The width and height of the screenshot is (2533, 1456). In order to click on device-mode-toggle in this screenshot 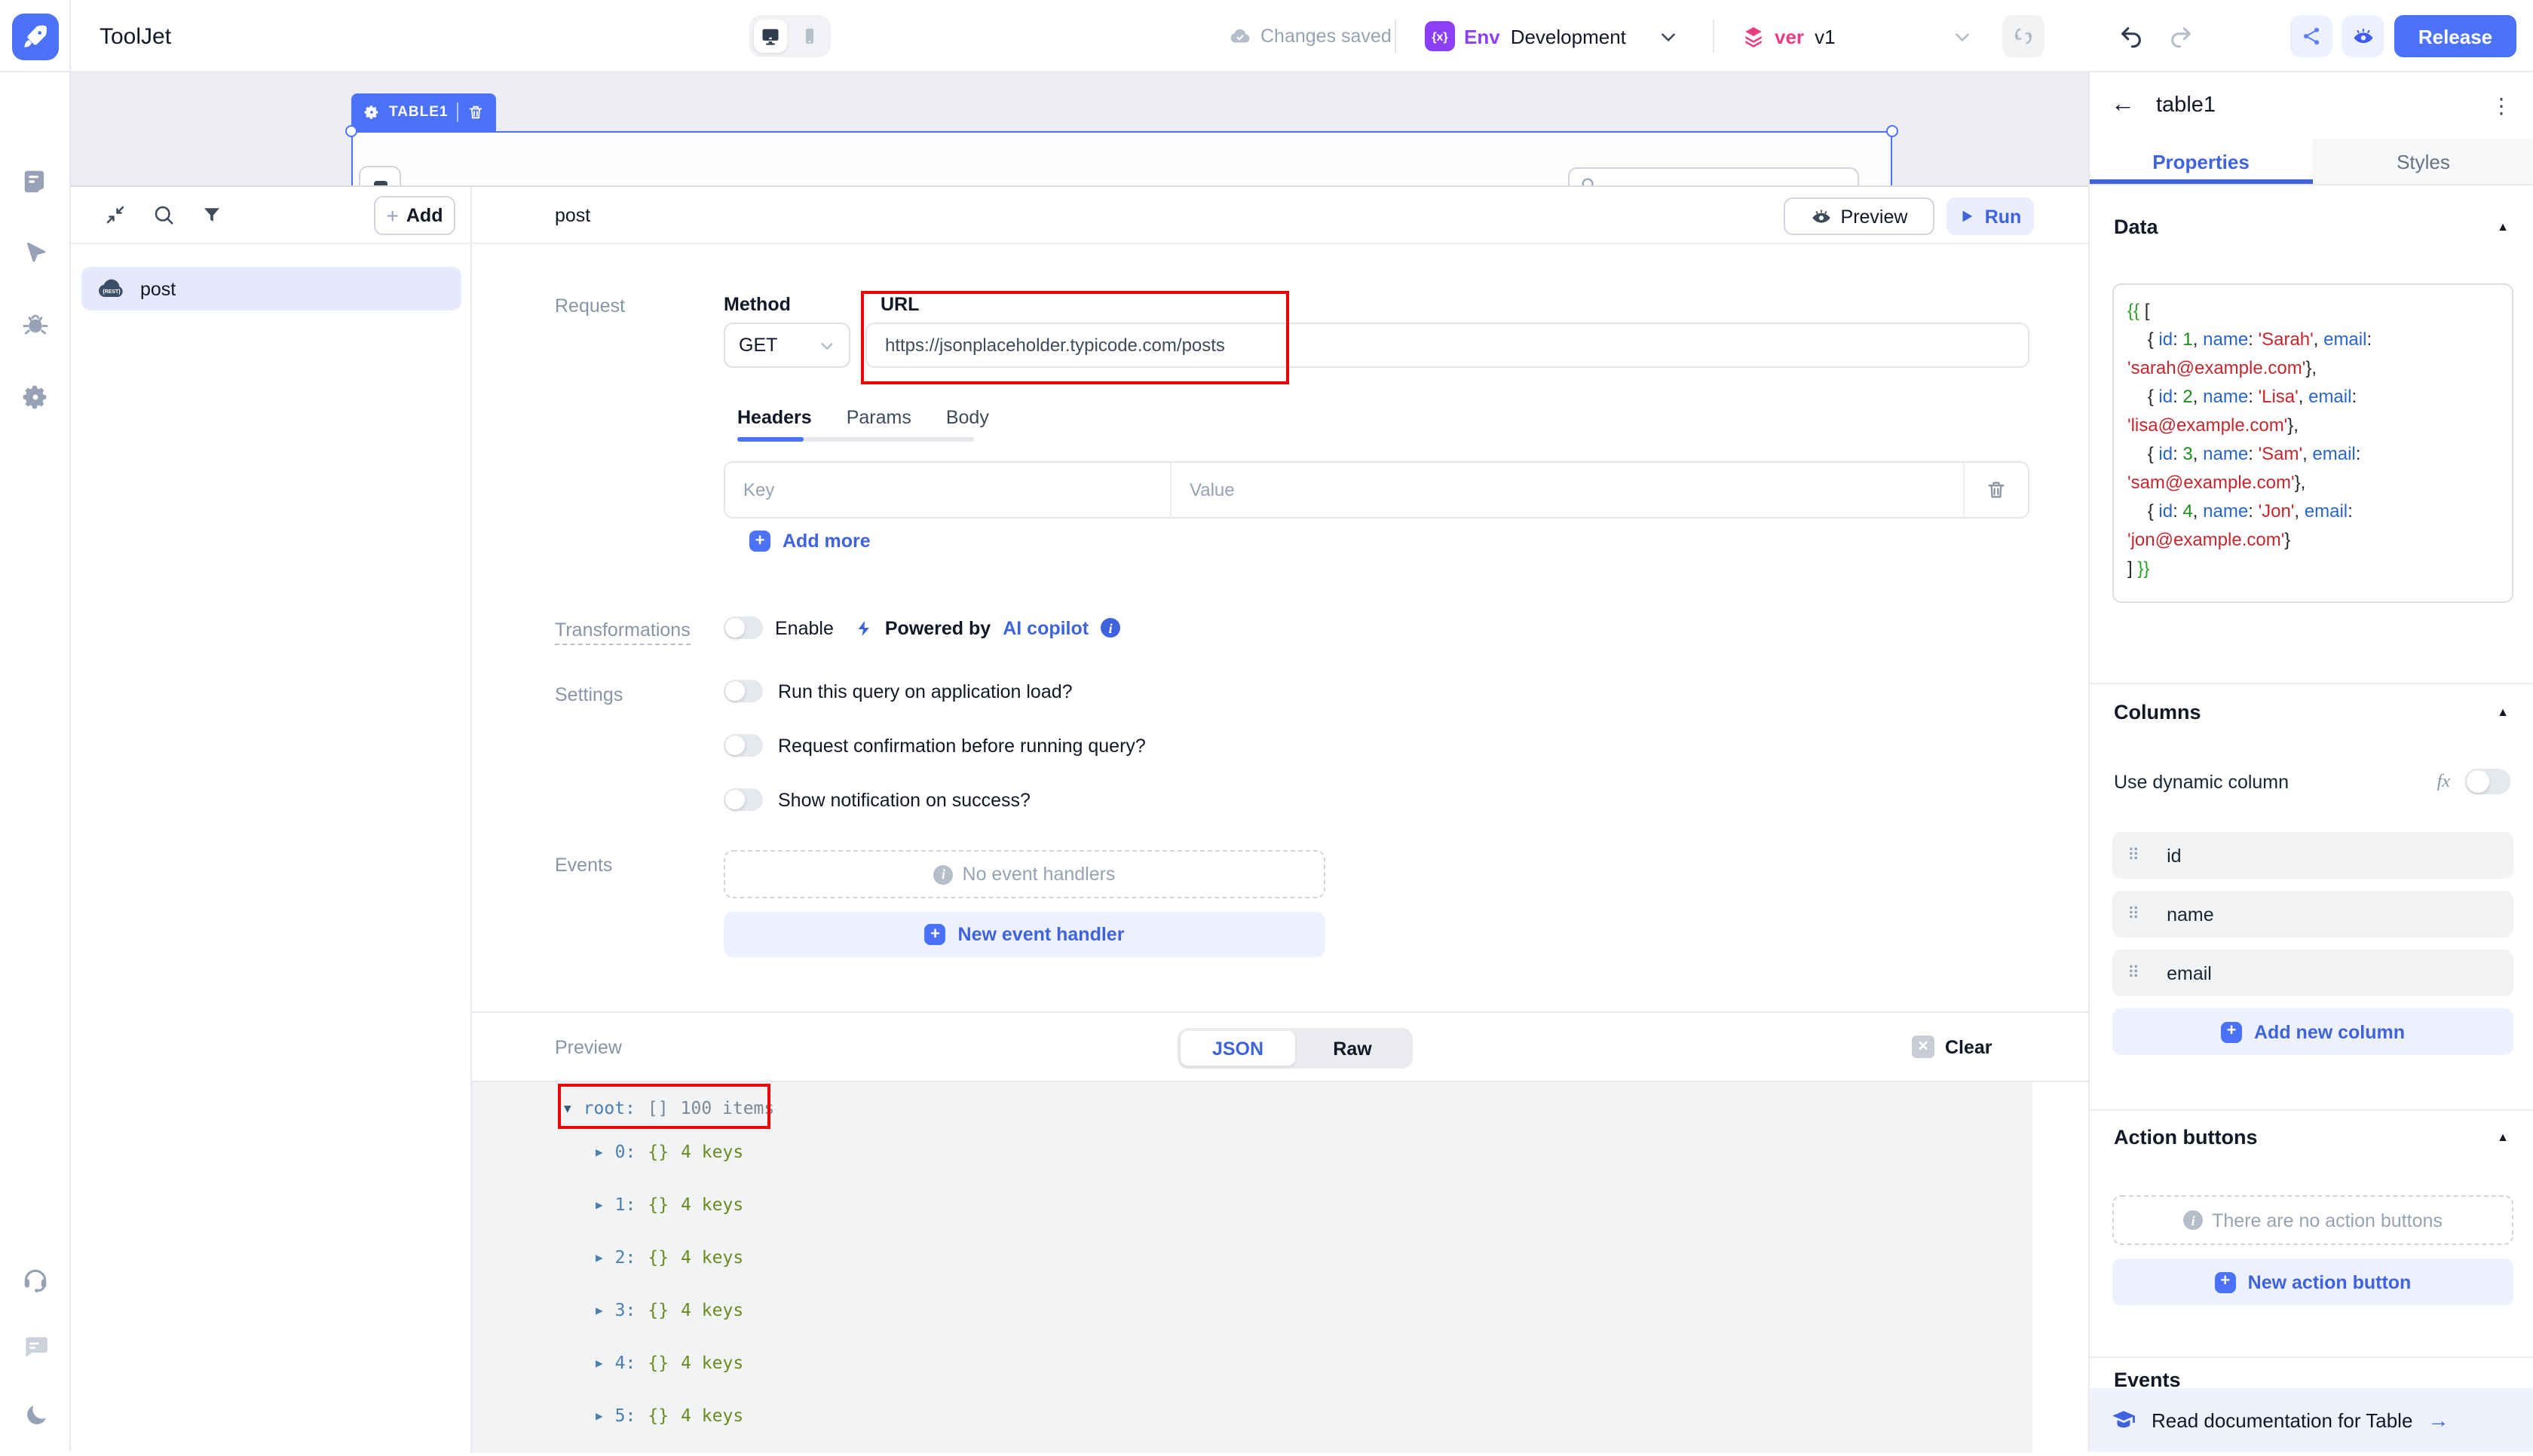, I will do `click(790, 36)`.